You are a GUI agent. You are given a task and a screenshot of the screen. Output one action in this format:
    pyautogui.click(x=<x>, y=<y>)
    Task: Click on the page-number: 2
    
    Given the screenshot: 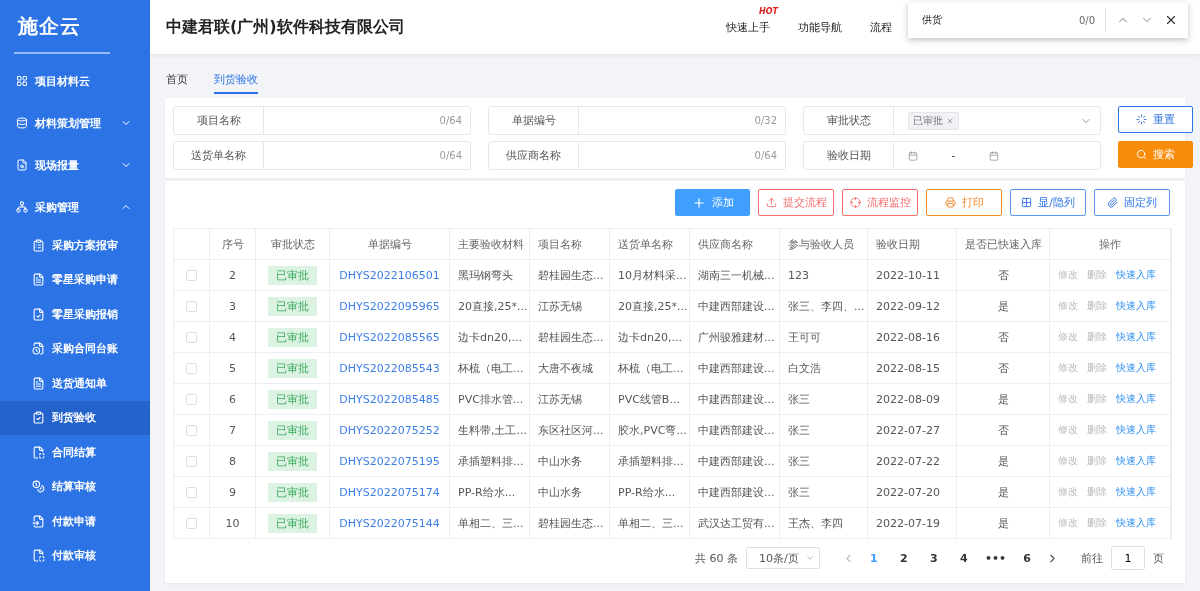 What is the action you would take?
    pyautogui.click(x=903, y=558)
    